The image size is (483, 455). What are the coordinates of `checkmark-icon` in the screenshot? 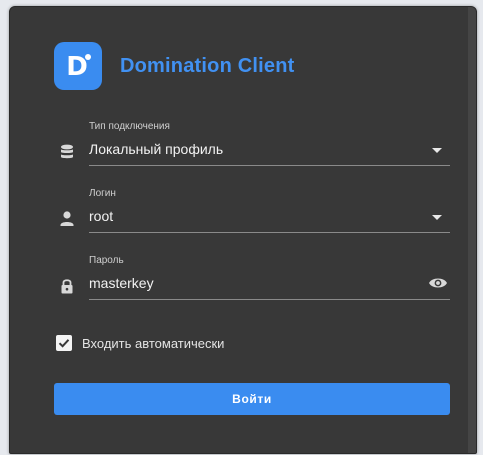 It's located at (64, 343).